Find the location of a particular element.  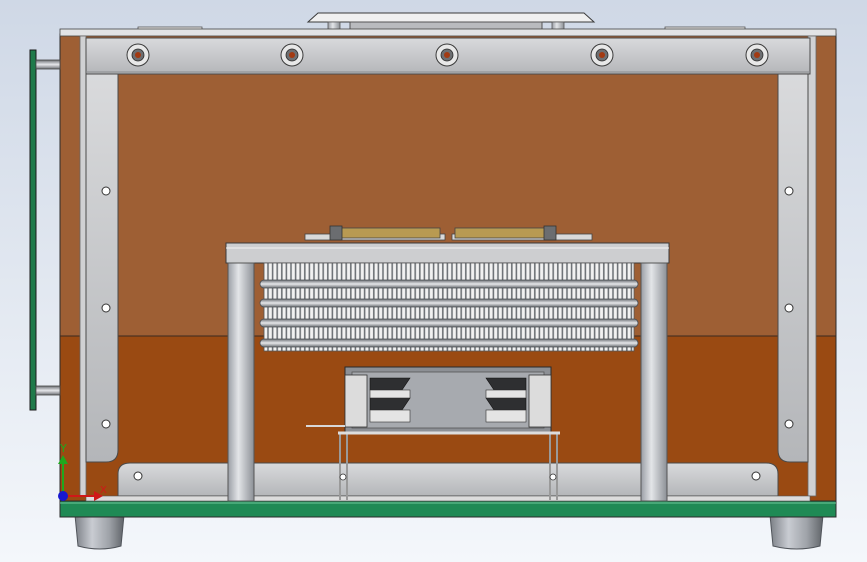

right-rail is located at coordinates (793, 268).